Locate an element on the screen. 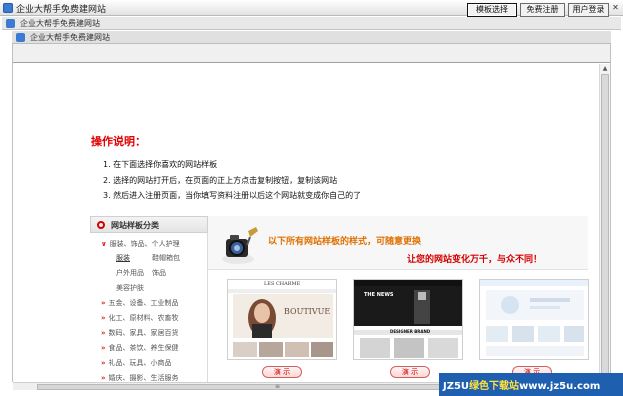 This screenshot has height=396, width=623. chevron-down-icon: ∨ is located at coordinates (104, 244).